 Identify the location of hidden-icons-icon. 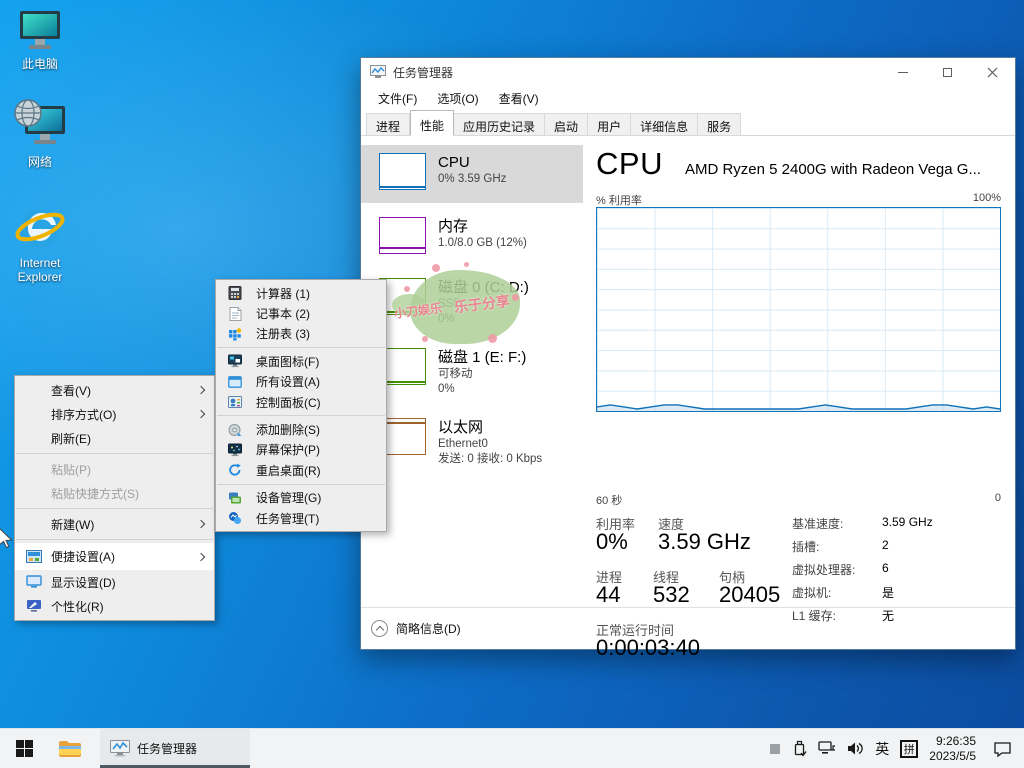
(775, 748).